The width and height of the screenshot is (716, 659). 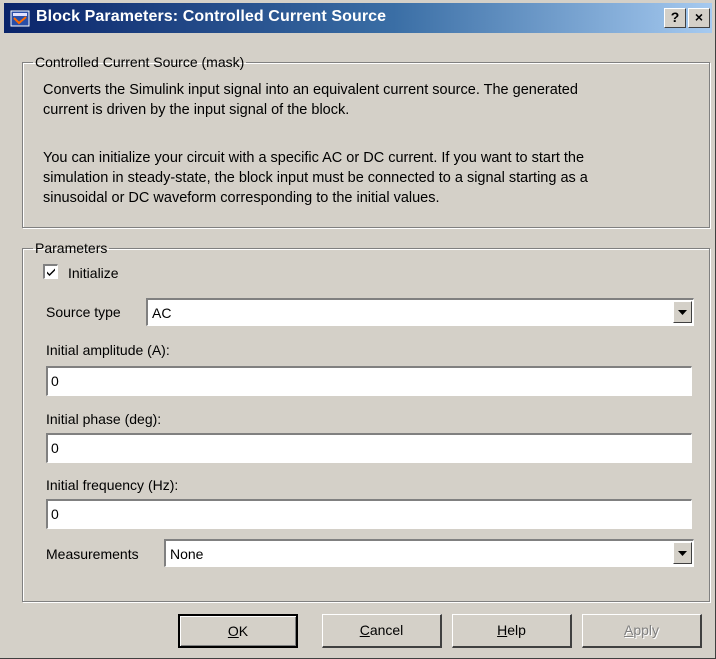 I want to click on help-button: Help, so click(x=512, y=631).